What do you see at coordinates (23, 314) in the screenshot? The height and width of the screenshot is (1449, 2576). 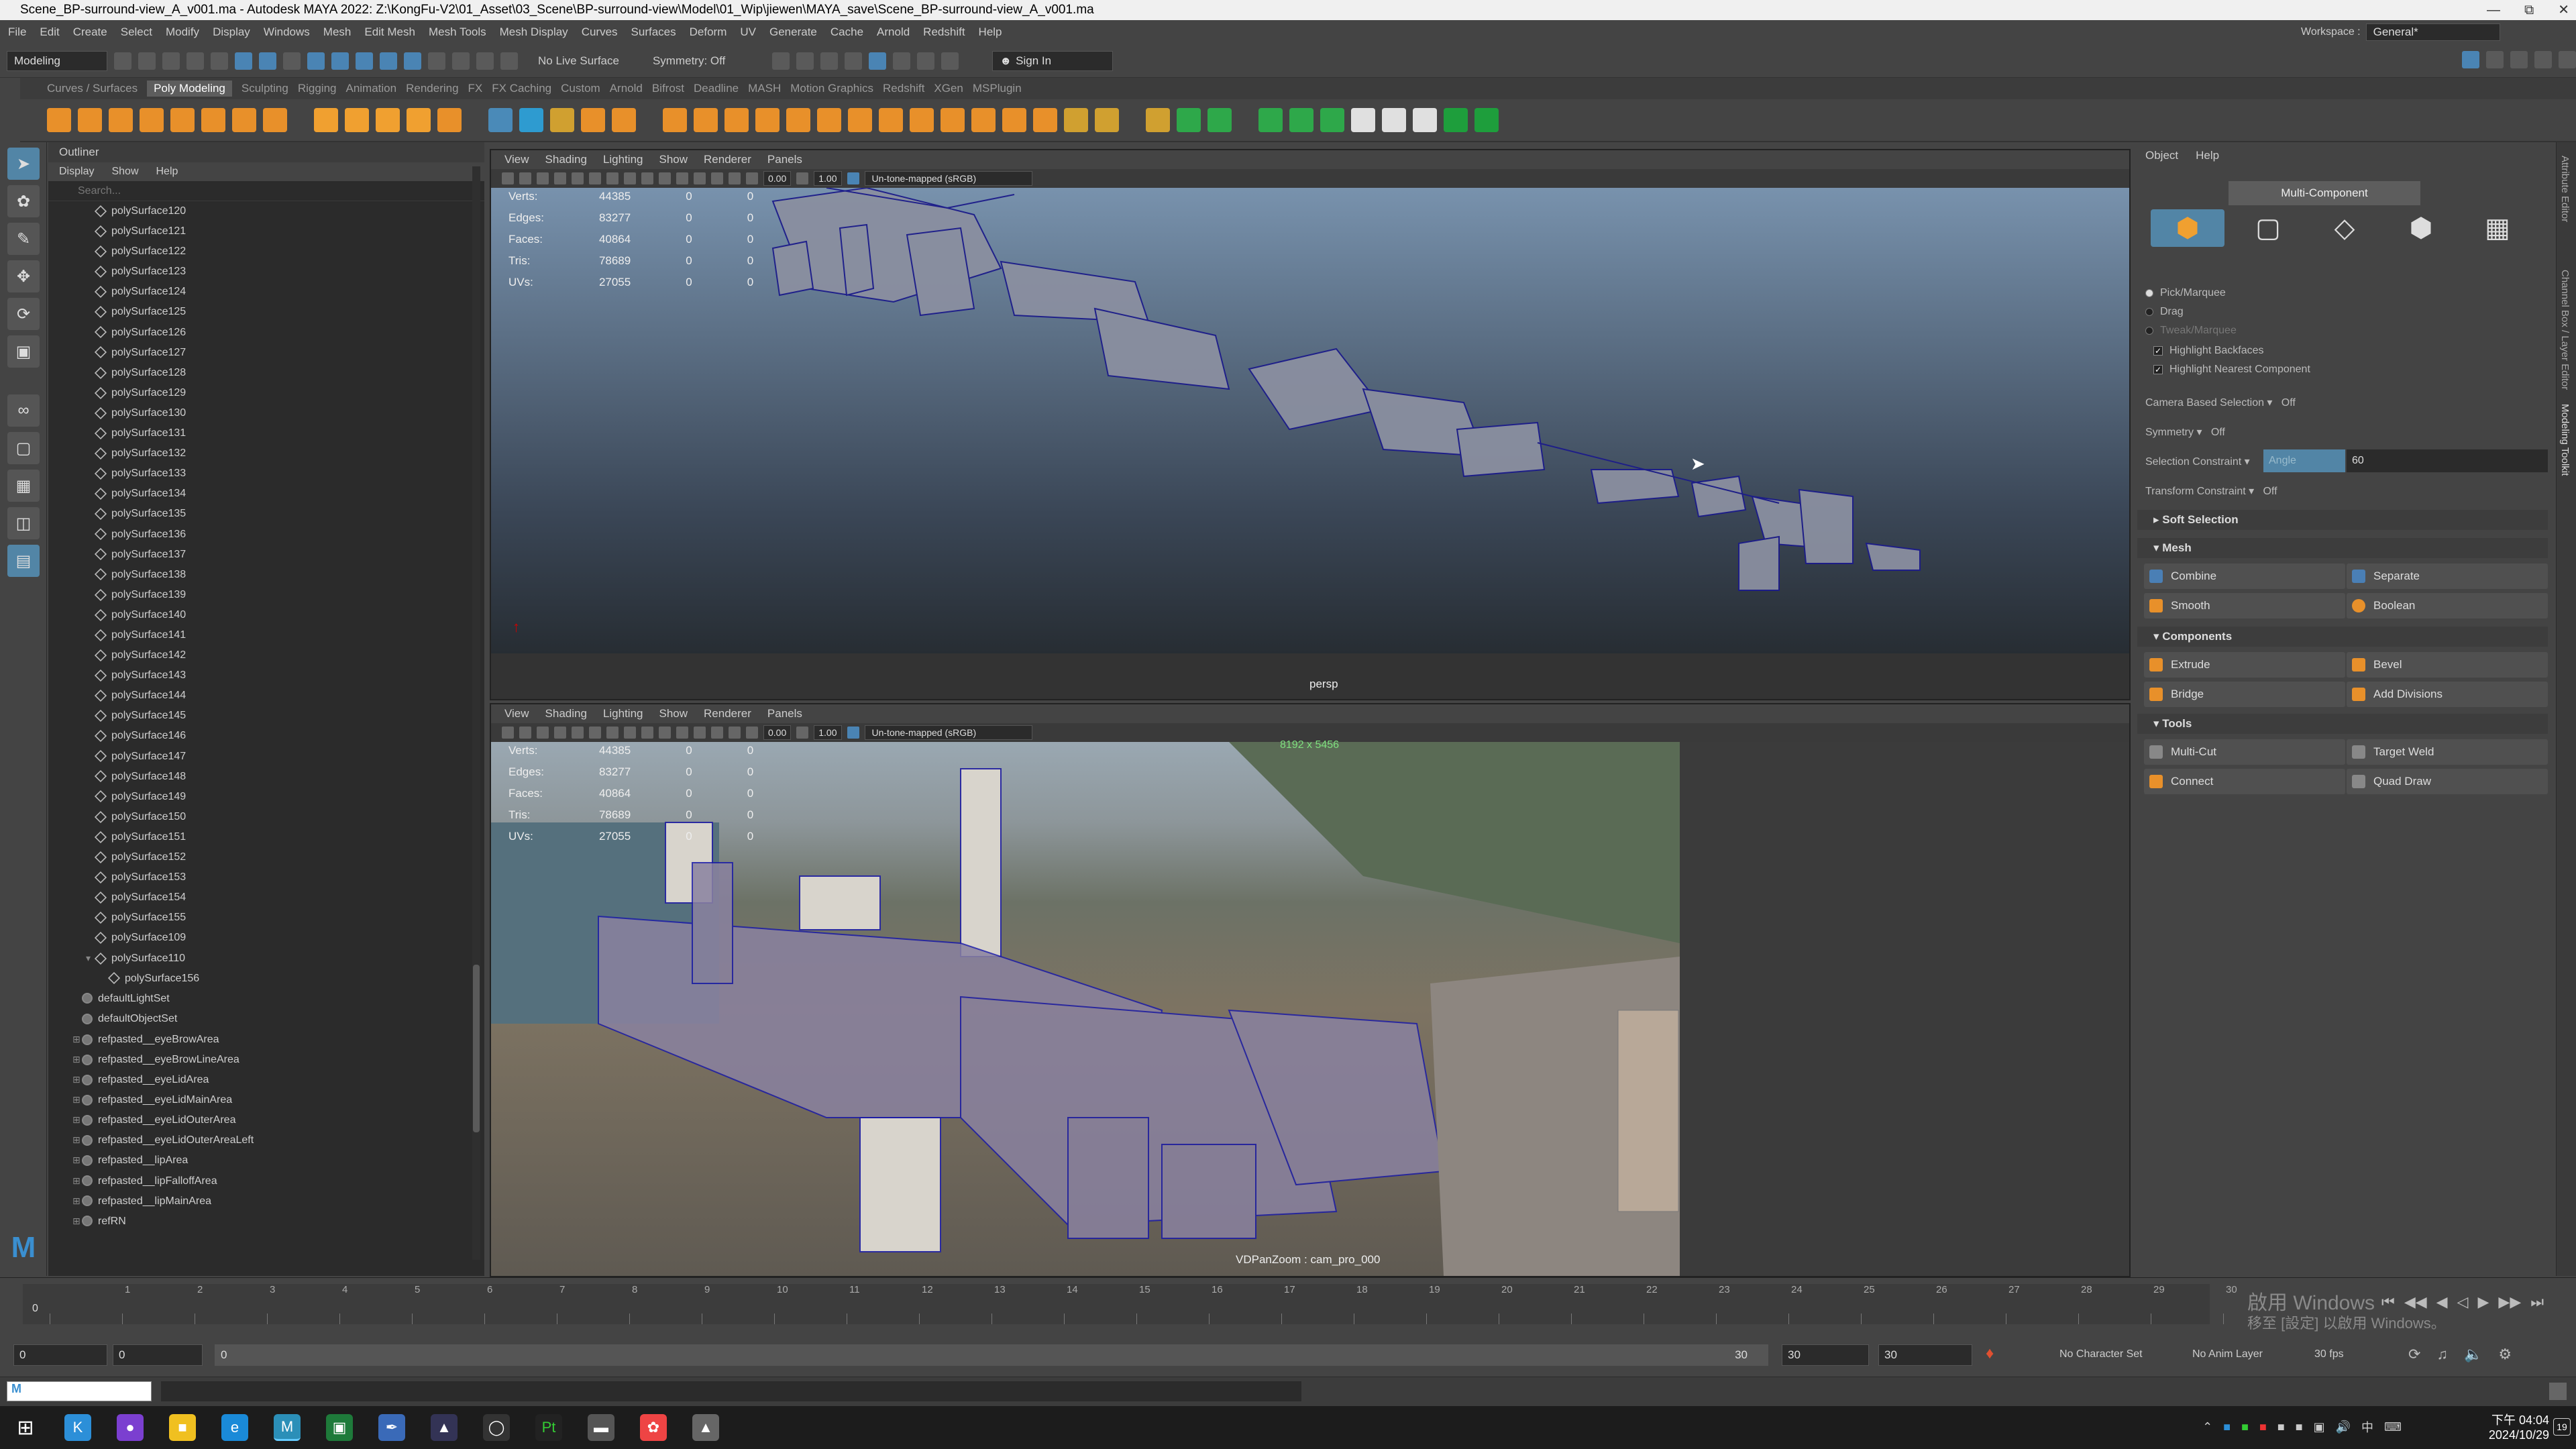 I see `rotate-tool-icon: ⟳` at bounding box center [23, 314].